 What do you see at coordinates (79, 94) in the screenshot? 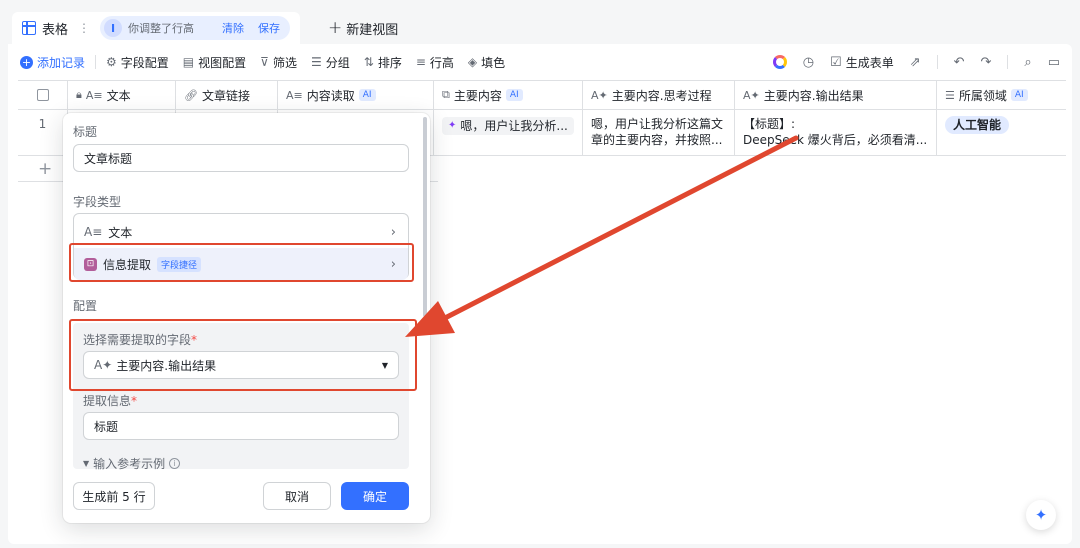
I see `lock-icon: 🔒︎` at bounding box center [79, 94].